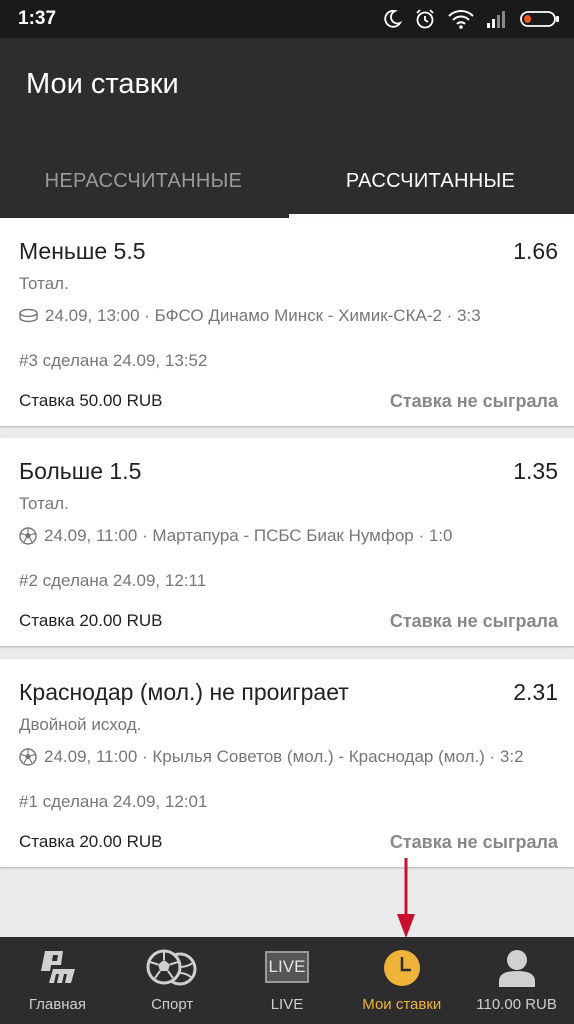  I want to click on moon-icon, so click(393, 18).